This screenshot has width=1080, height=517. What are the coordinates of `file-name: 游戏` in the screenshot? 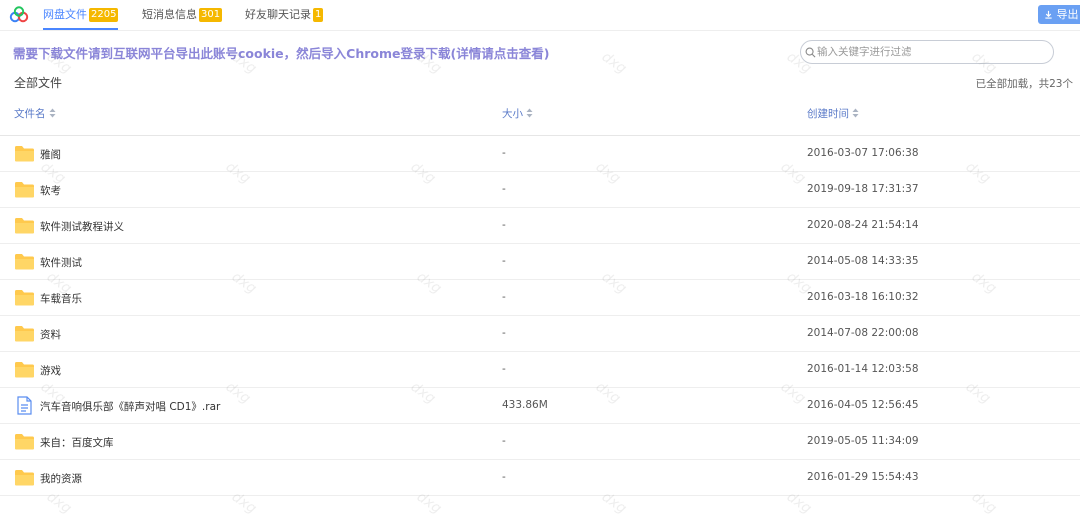 It's located at (50, 371).